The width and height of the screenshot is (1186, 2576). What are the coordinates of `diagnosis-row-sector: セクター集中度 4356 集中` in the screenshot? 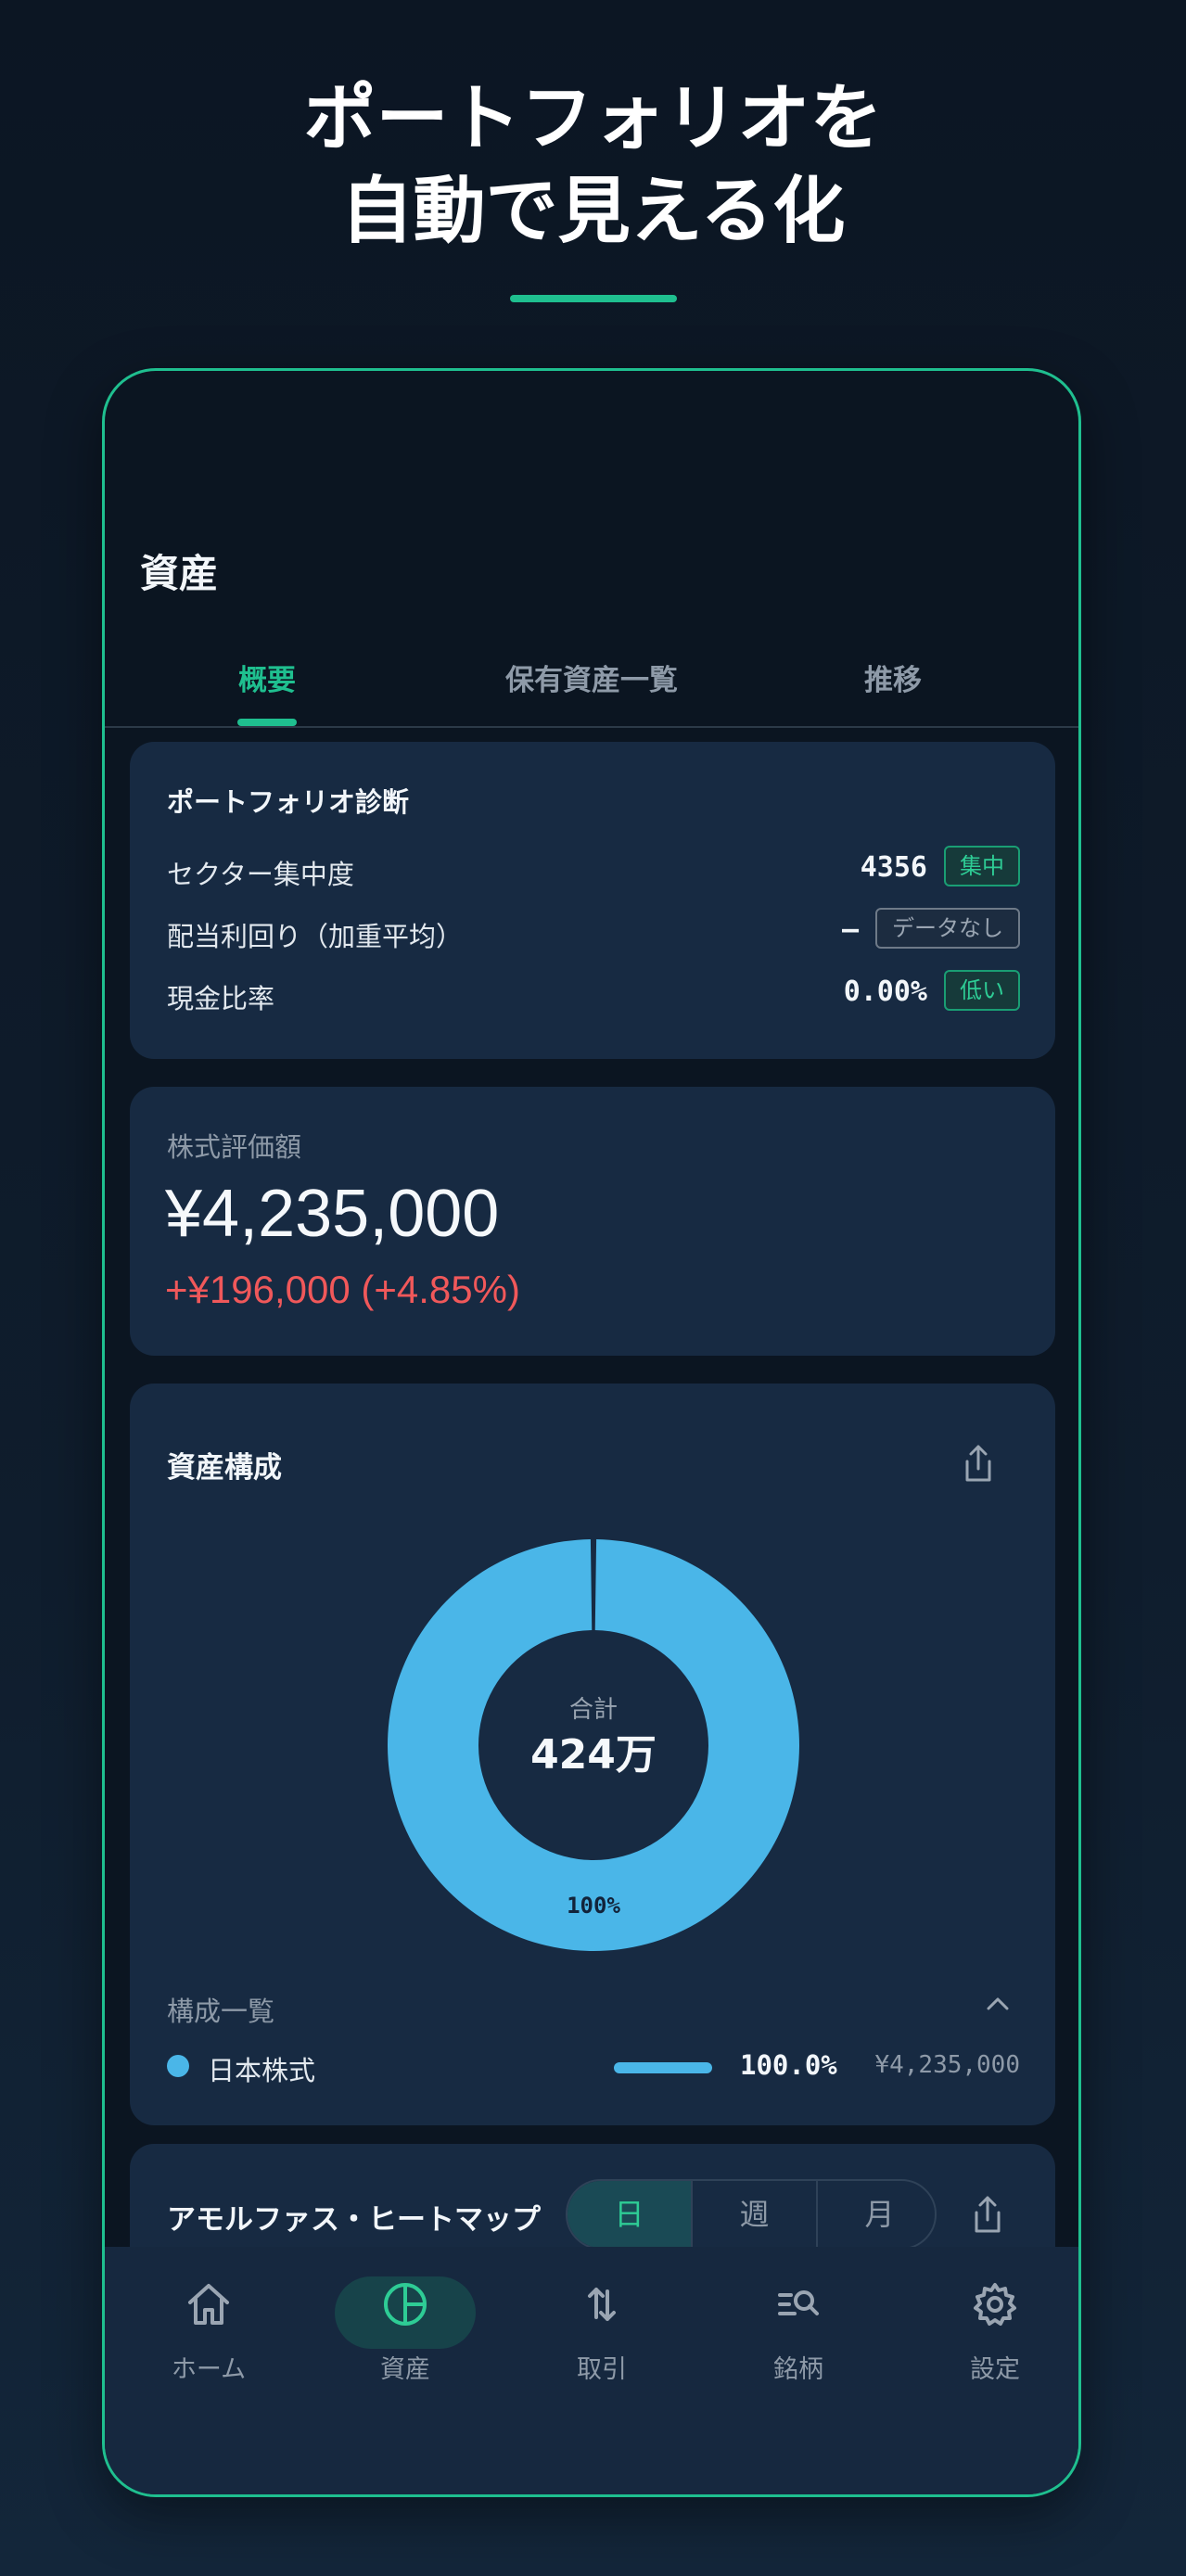 It's located at (593, 870).